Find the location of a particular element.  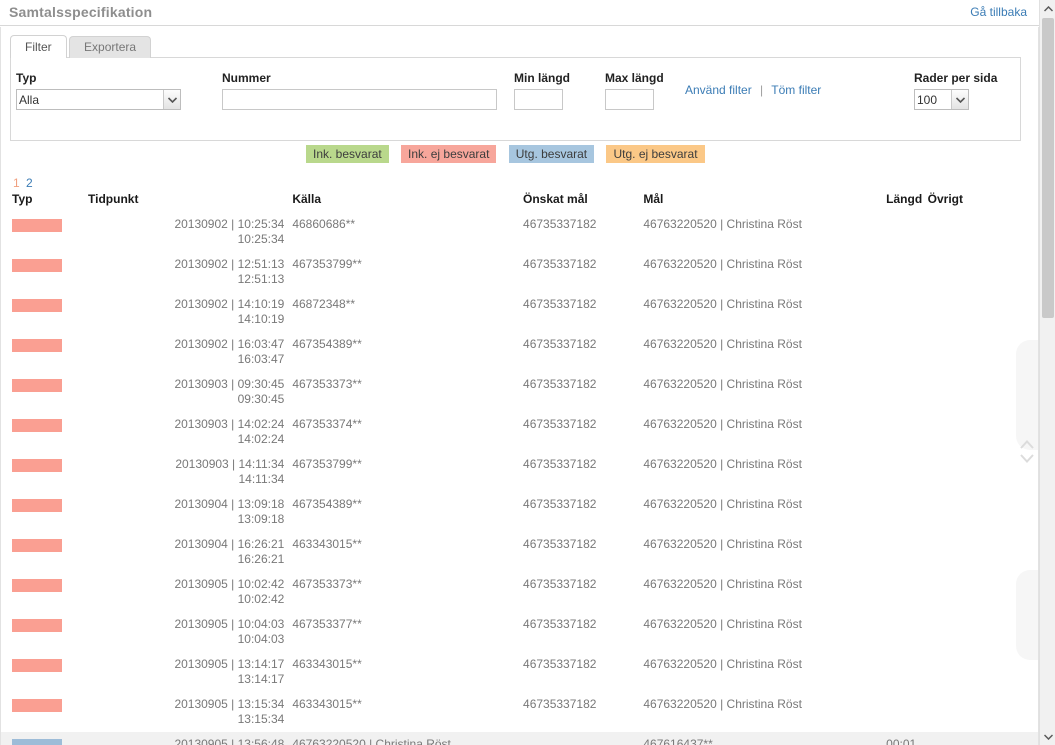

tabstrip: Filter Exportera is located at coordinates (81, 46).